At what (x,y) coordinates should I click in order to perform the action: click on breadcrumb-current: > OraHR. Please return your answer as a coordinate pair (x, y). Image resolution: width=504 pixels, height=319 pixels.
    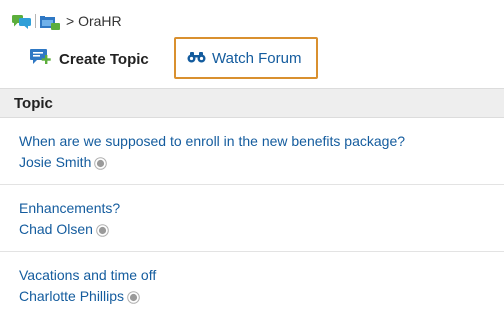
    Looking at the image, I should click on (94, 21).